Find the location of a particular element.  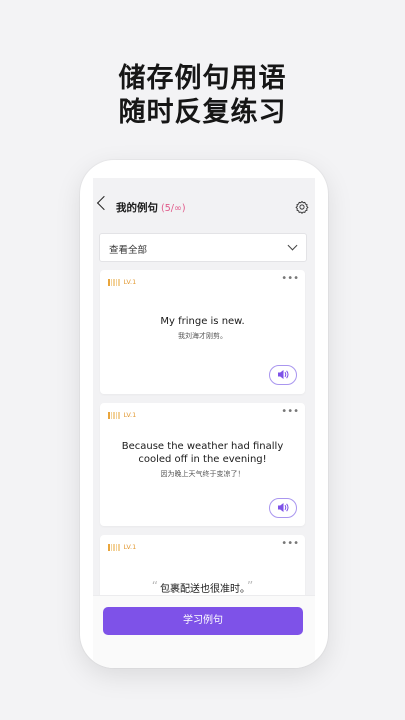

sentence-chinese: 因为晚上天气终于变凉了！ is located at coordinates (202, 474).